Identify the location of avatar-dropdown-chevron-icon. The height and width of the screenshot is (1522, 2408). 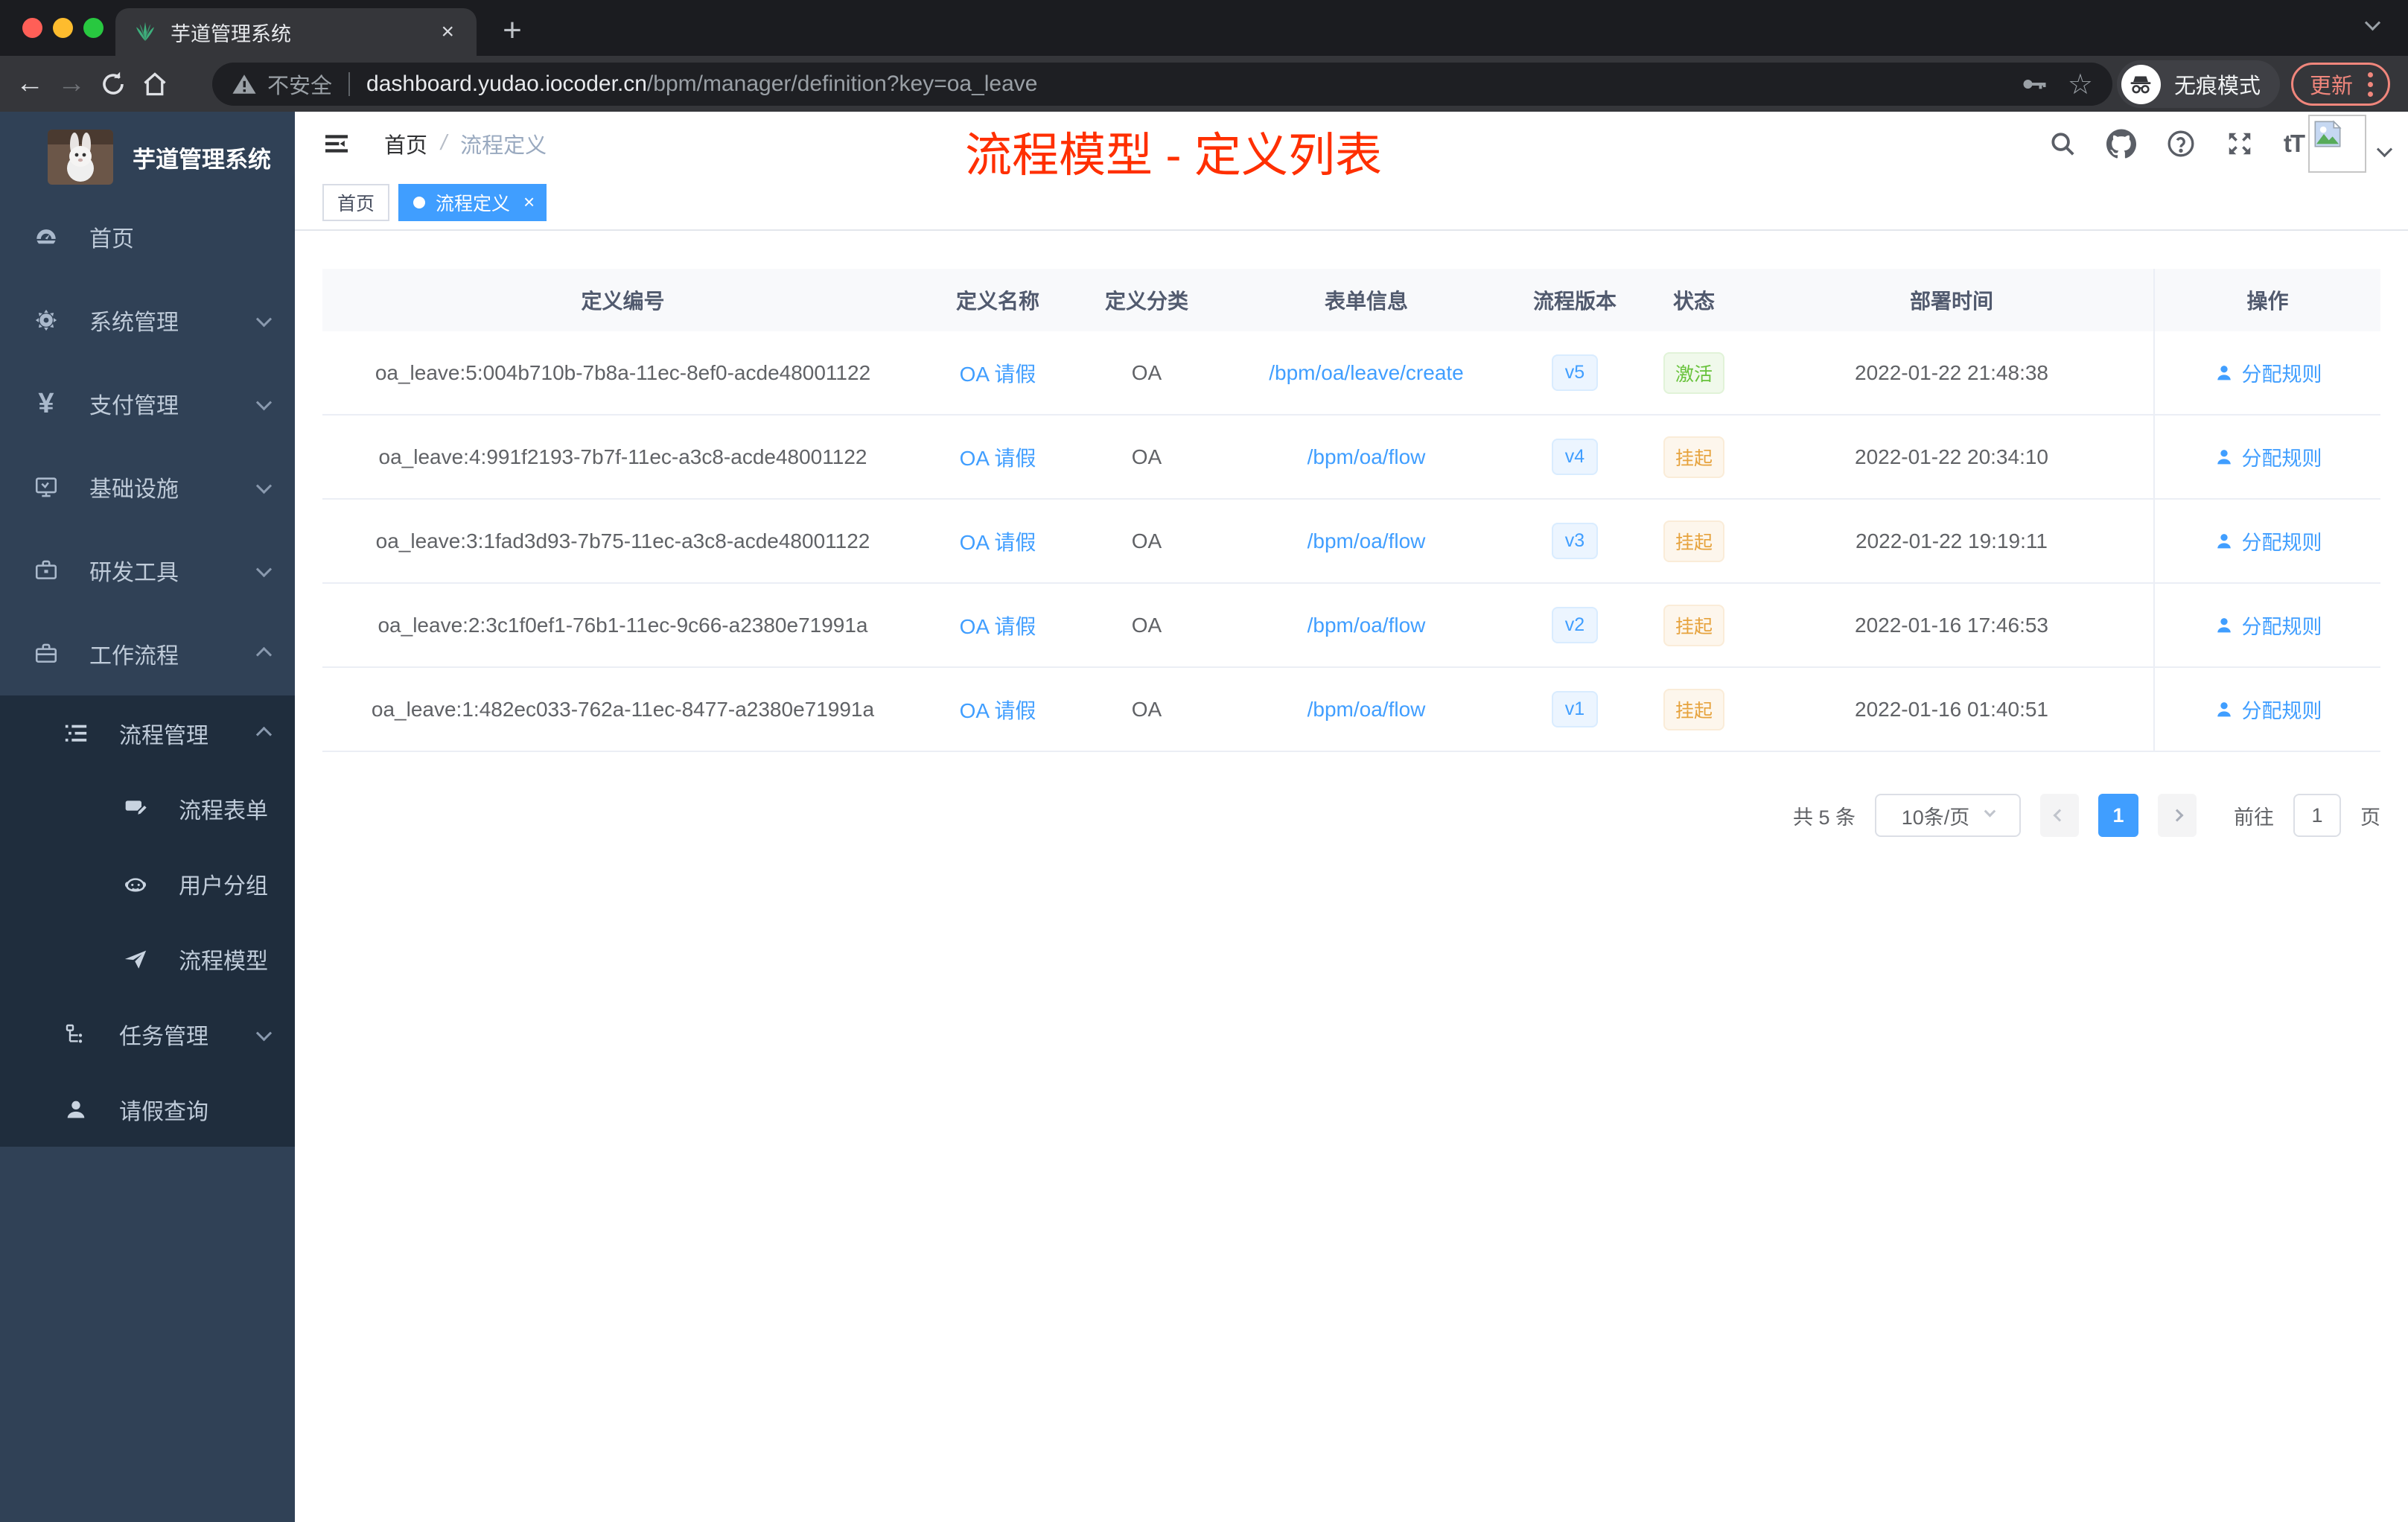
(2384, 149).